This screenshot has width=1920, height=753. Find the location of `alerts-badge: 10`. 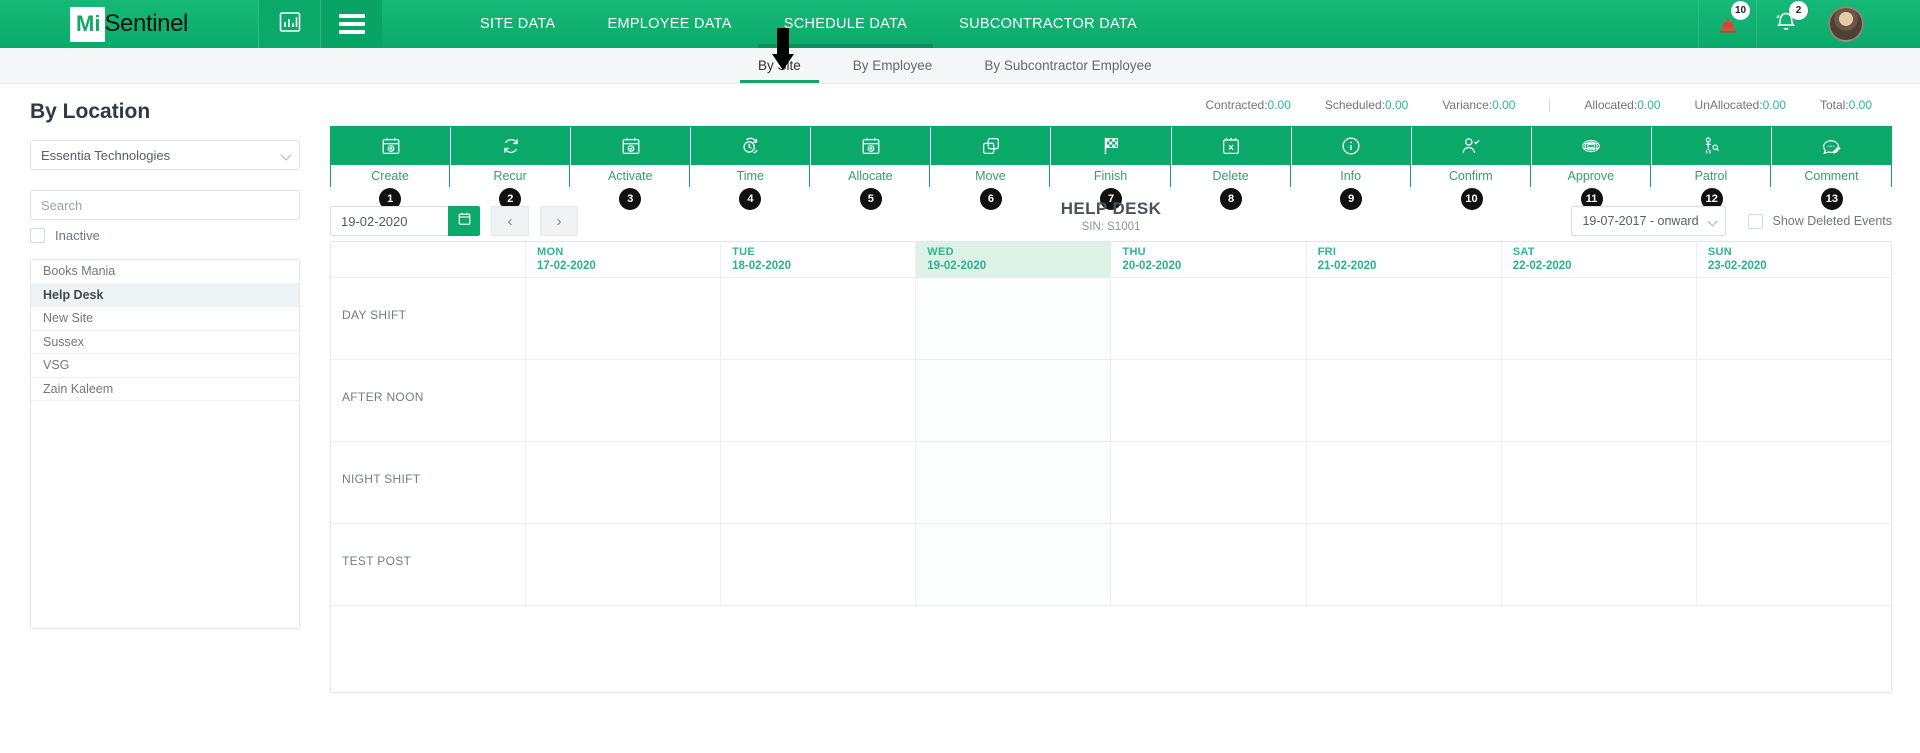

alerts-badge: 10 is located at coordinates (1740, 10).